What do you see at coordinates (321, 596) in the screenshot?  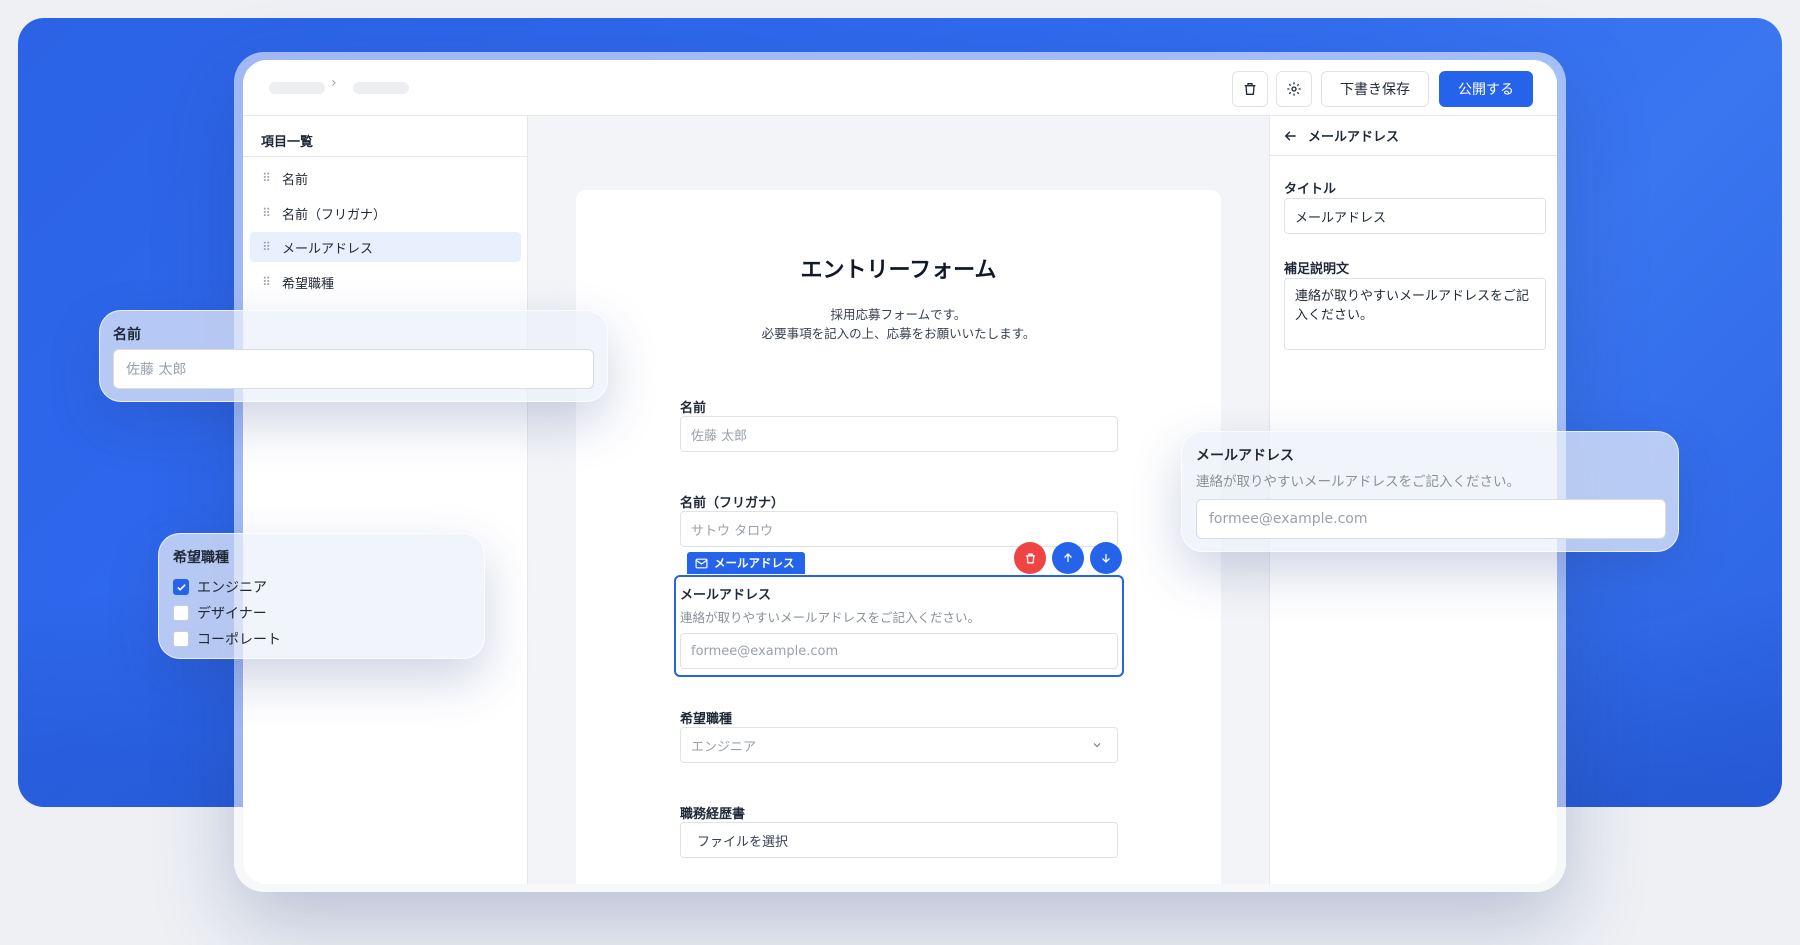 I see `floating-job-card: 希望職種 エンジニア デザイナー コーポレート` at bounding box center [321, 596].